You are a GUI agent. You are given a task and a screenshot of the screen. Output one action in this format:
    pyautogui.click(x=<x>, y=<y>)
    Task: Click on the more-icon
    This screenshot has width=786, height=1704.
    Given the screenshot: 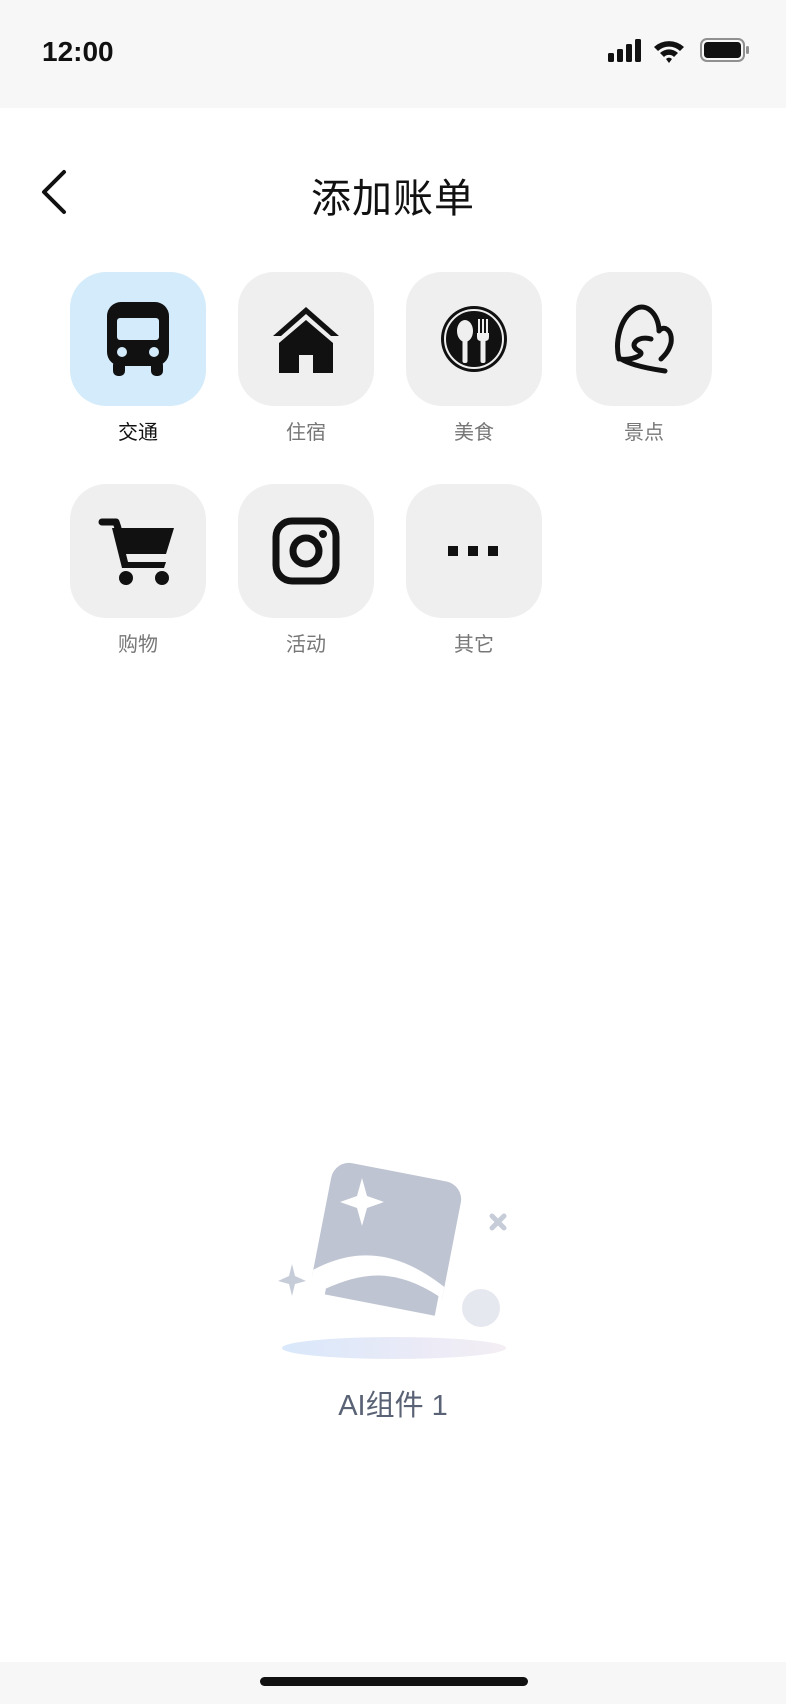 What is the action you would take?
    pyautogui.click(x=473, y=551)
    